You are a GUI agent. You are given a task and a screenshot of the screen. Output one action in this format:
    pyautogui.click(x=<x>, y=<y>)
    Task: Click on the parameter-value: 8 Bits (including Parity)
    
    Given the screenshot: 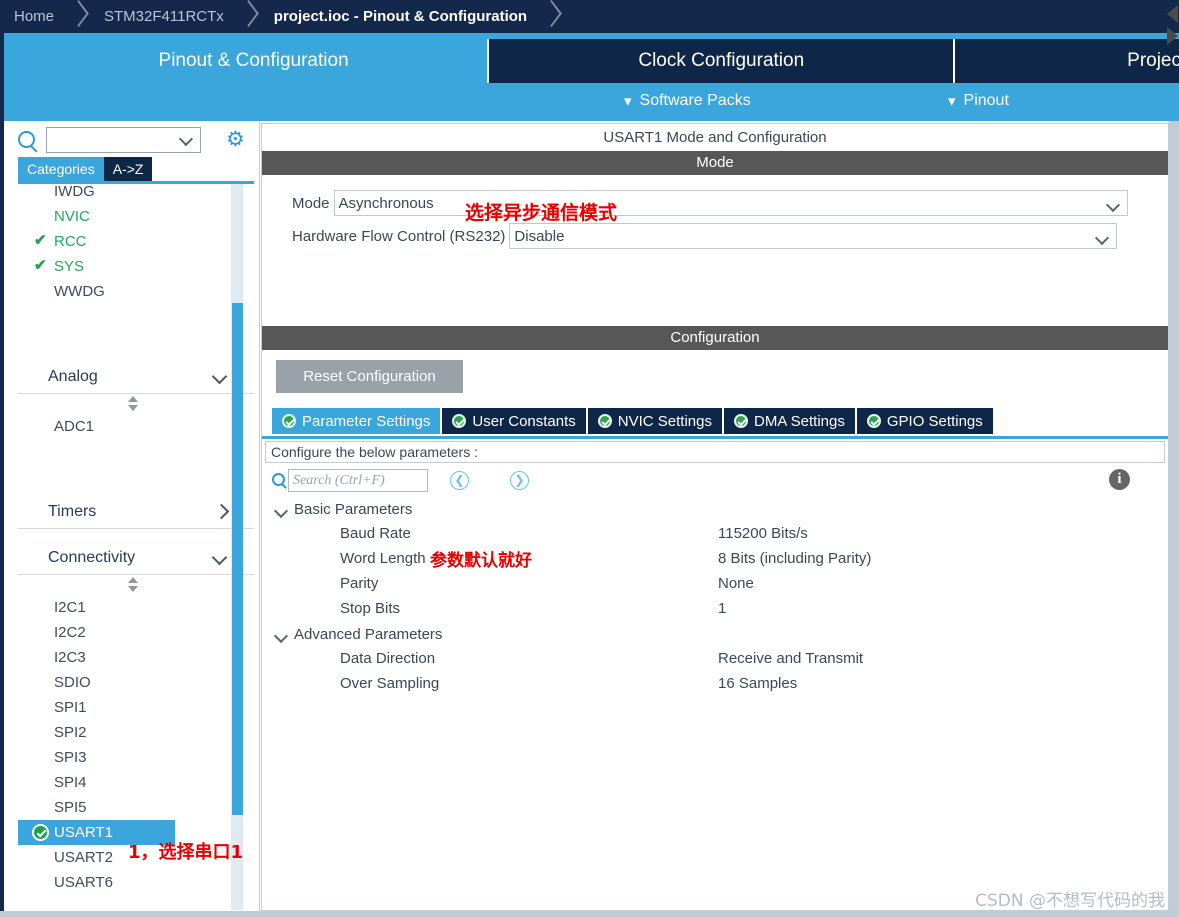 What is the action you would take?
    pyautogui.click(x=795, y=558)
    